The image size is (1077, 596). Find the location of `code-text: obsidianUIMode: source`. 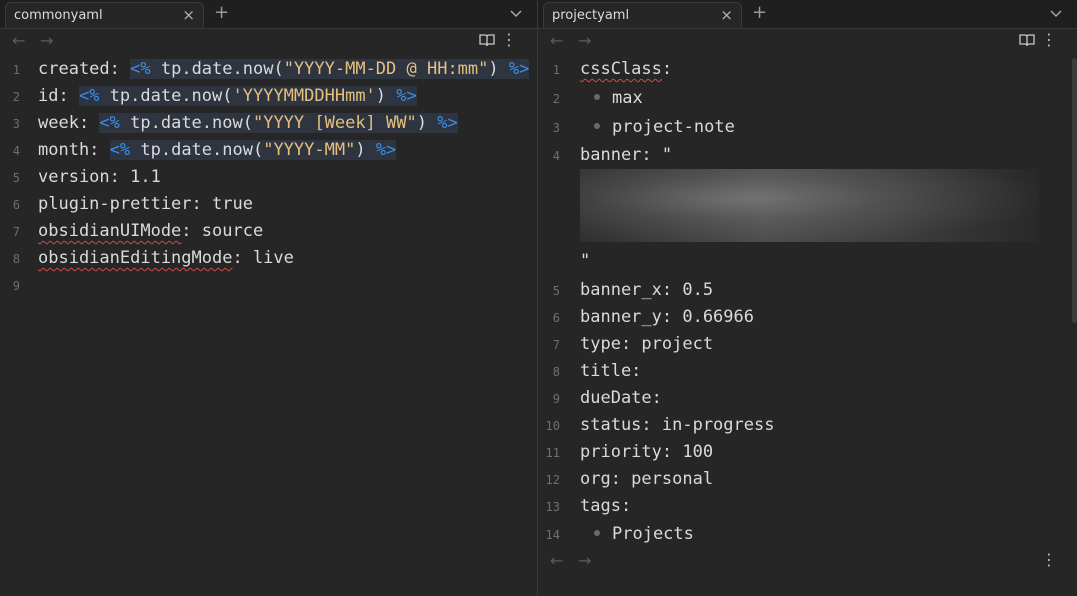

code-text: obsidianUIMode: source is located at coordinates (150, 231).